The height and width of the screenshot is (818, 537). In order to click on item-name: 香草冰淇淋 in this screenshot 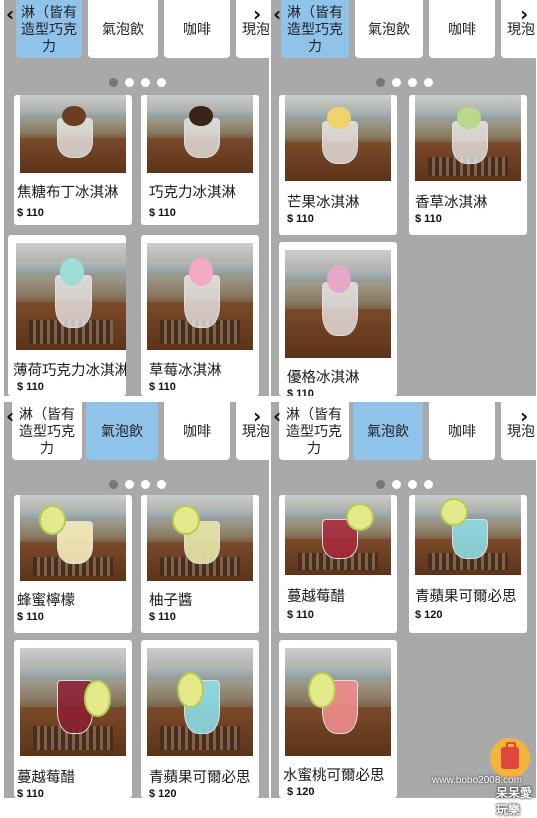, I will do `click(451, 203)`.